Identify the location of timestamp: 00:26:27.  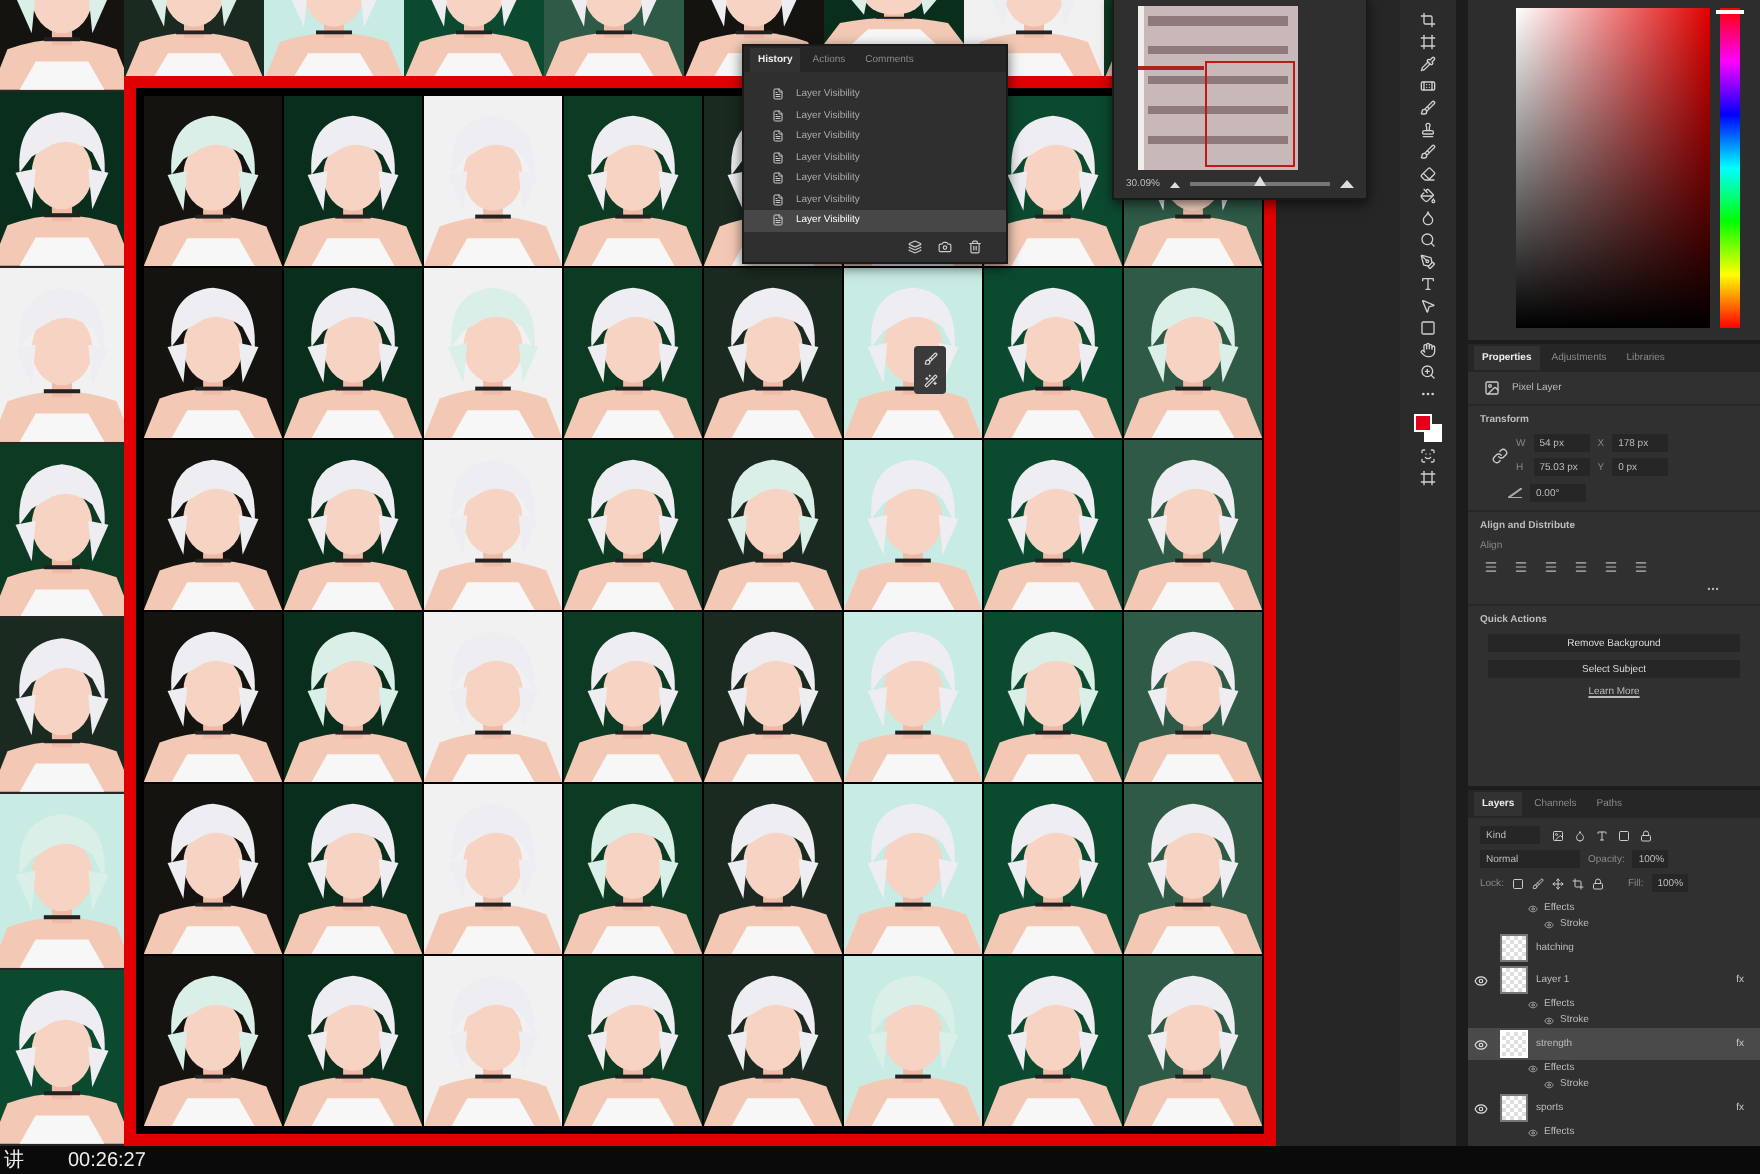
(107, 1160).